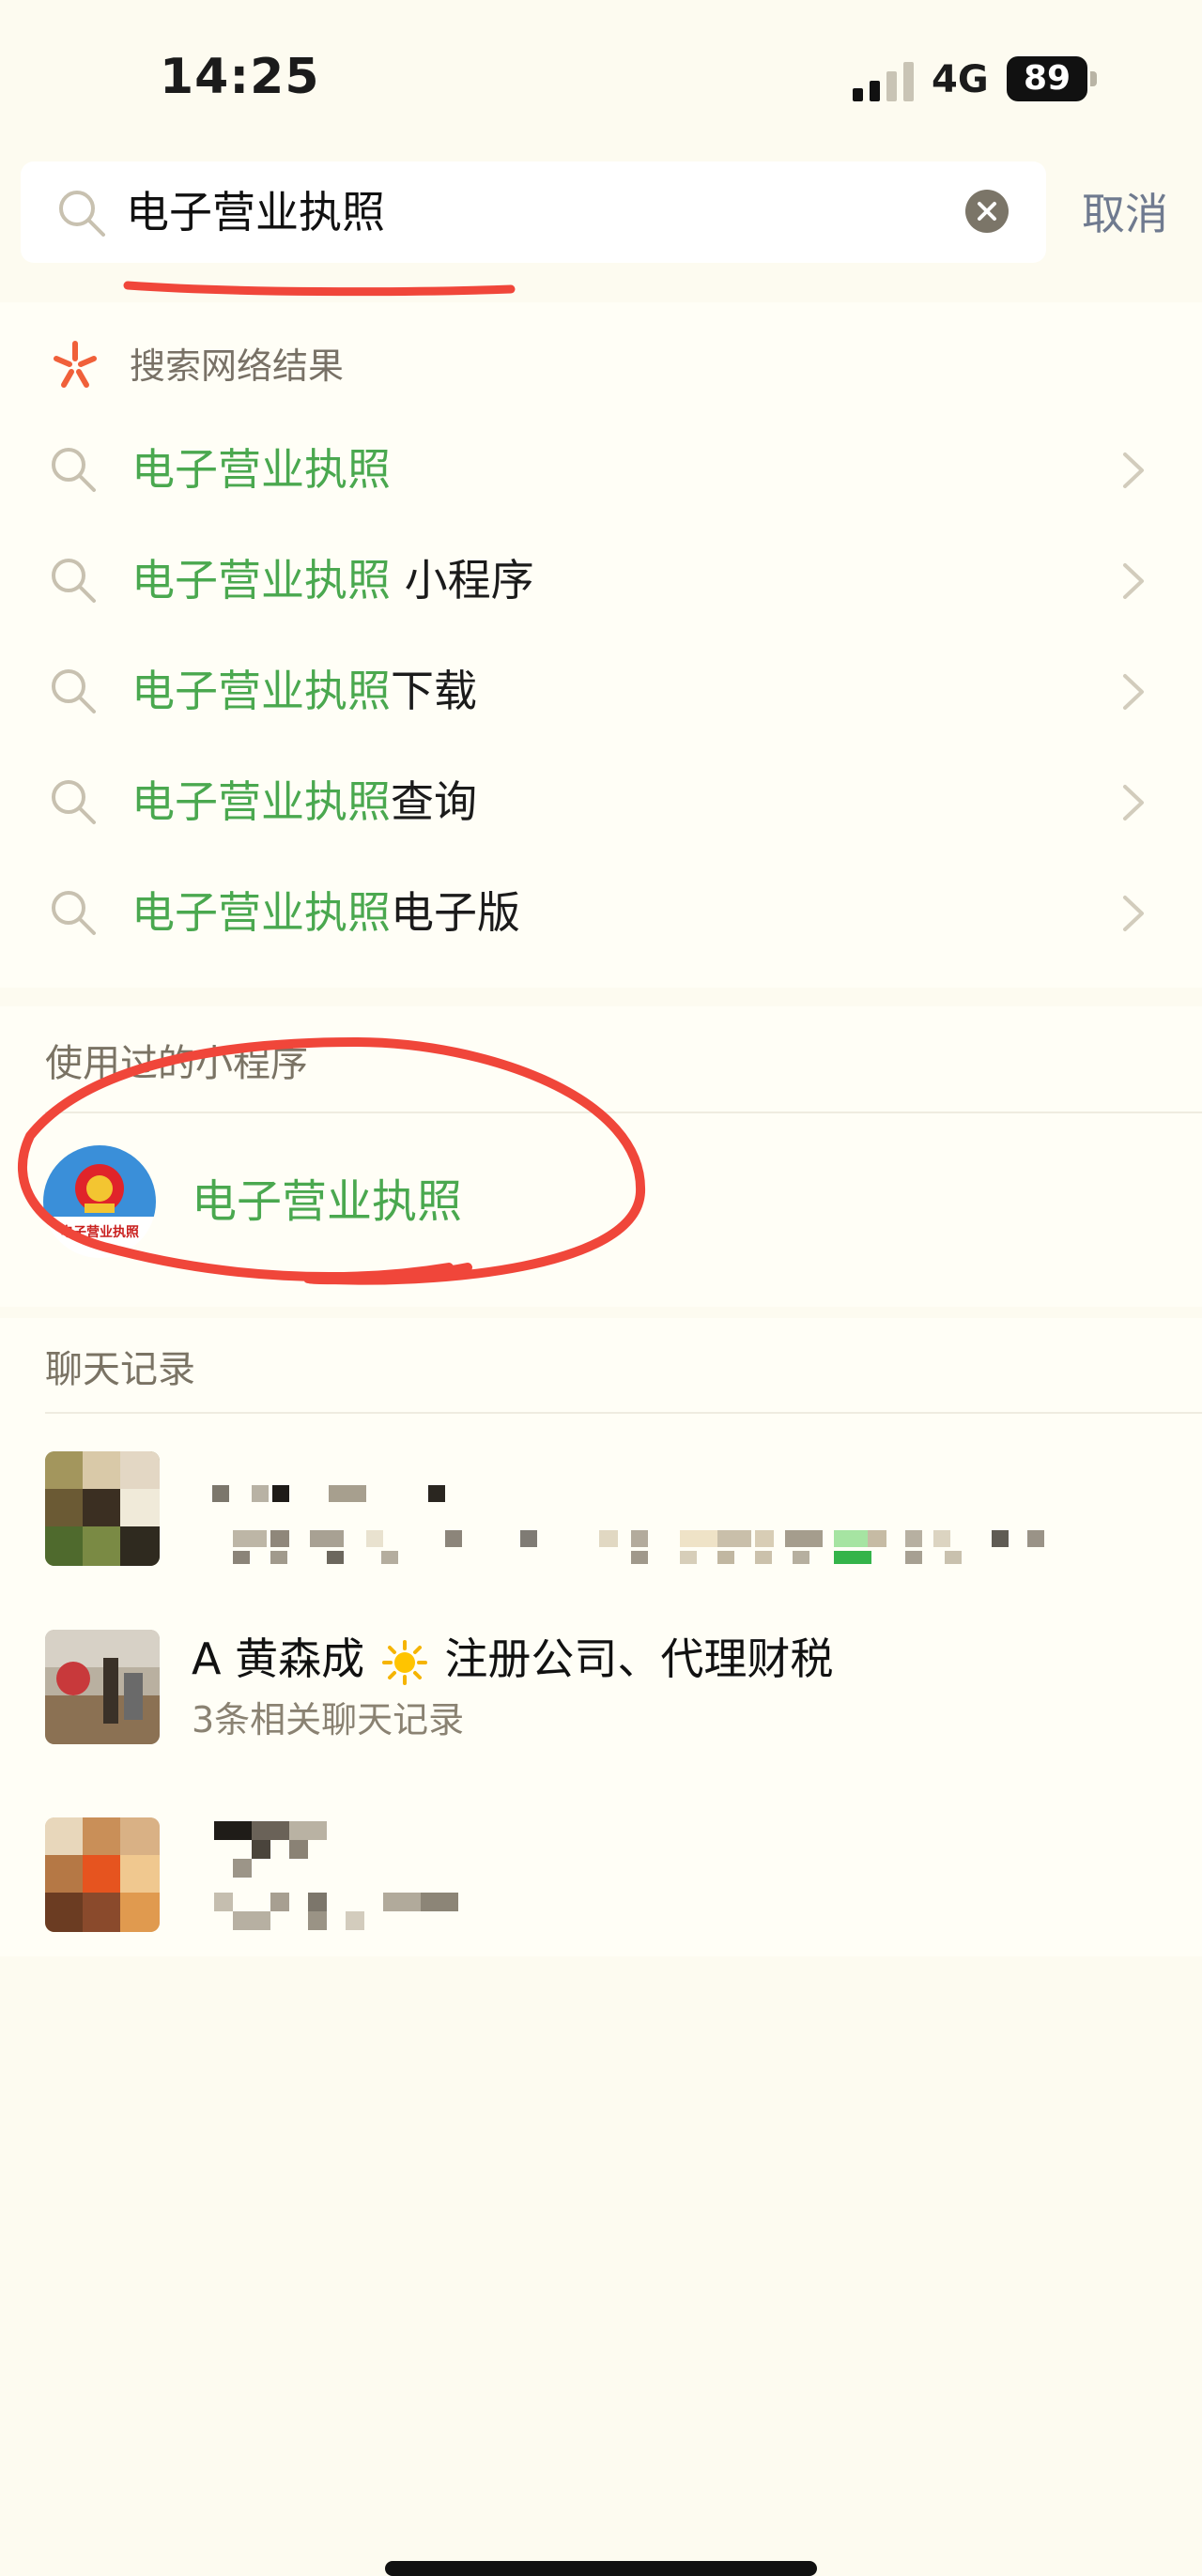 This screenshot has height=2576, width=1202. I want to click on search-suggestion: 电子营业执照查询, so click(601, 805).